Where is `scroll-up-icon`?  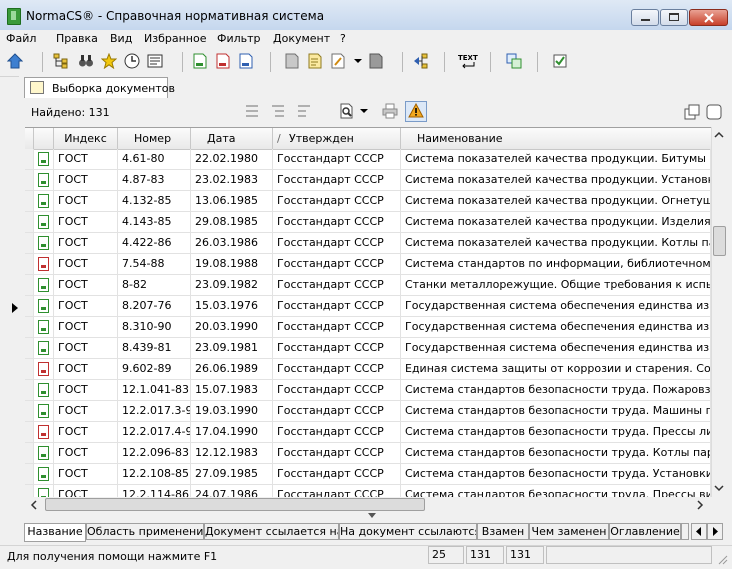
scroll-up-icon is located at coordinates (719, 135).